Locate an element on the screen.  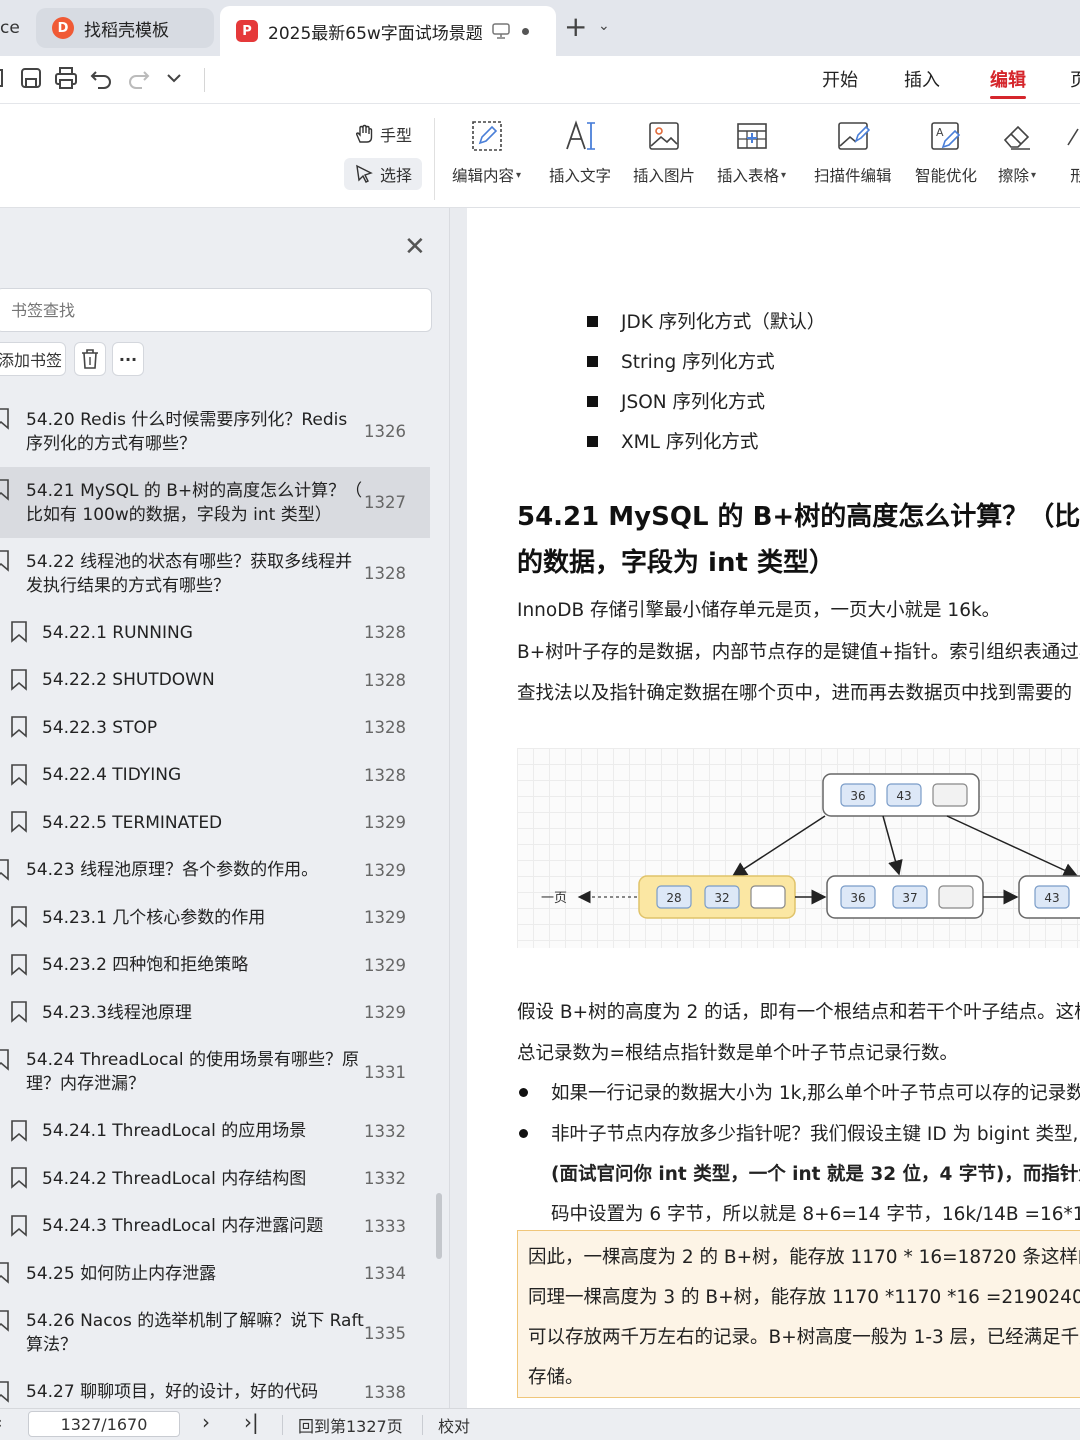
menu-page: 页 is located at coordinates (1075, 79).